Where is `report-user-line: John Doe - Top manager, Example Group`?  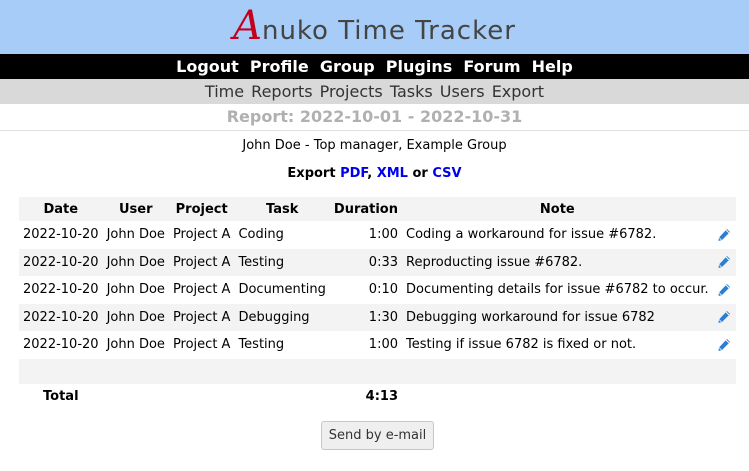 report-user-line: John Doe - Top manager, Example Group is located at coordinates (374, 145).